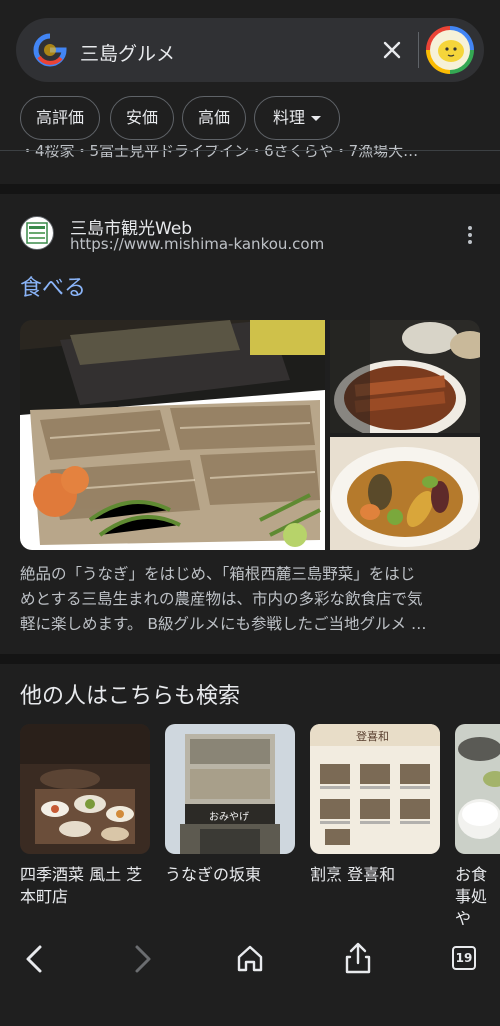 The width and height of the screenshot is (500, 1026). I want to click on eel-dish-image, so click(172, 435).